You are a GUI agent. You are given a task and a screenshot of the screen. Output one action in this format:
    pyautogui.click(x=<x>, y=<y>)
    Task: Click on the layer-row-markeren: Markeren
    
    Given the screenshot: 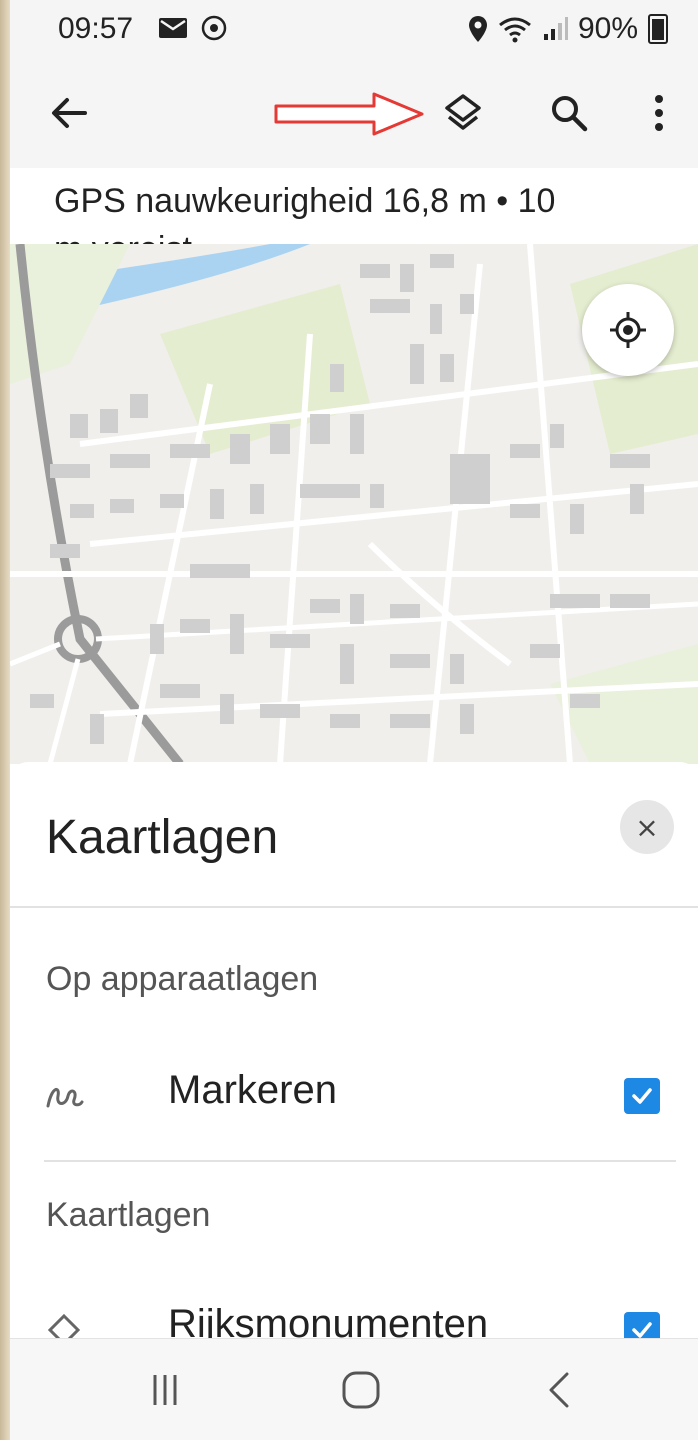 What is the action you would take?
    pyautogui.click(x=354, y=1098)
    